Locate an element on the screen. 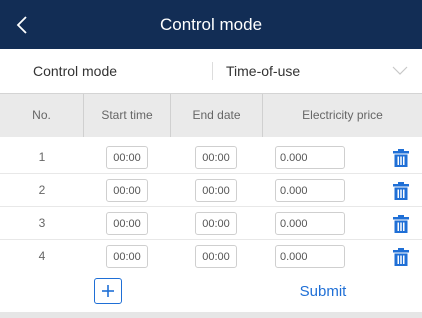 This screenshot has width=422, height=318. chevron-left-icon is located at coordinates (21, 24).